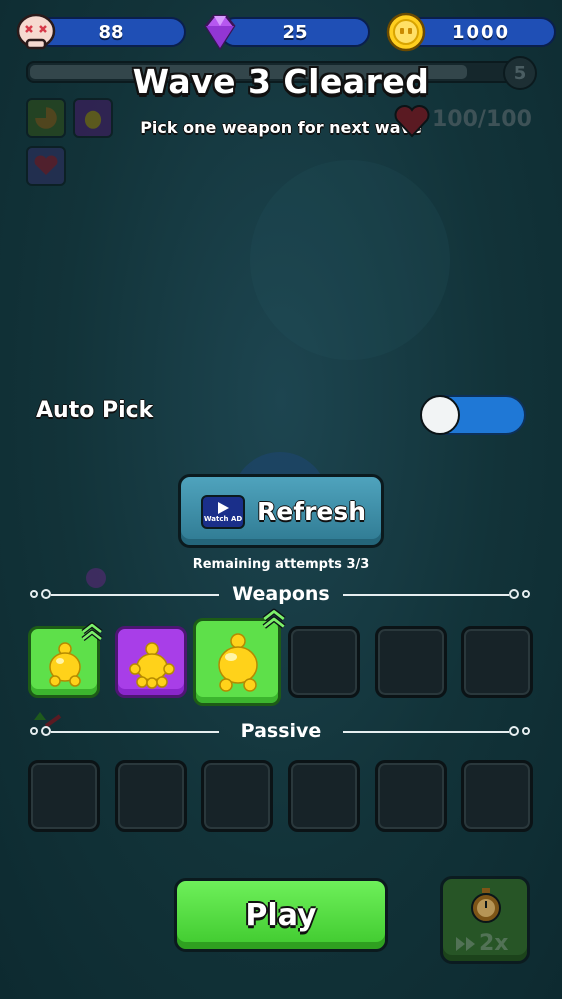 Image resolution: width=562 pixels, height=999 pixels. I want to click on refresh-label: Refresh, so click(312, 511).